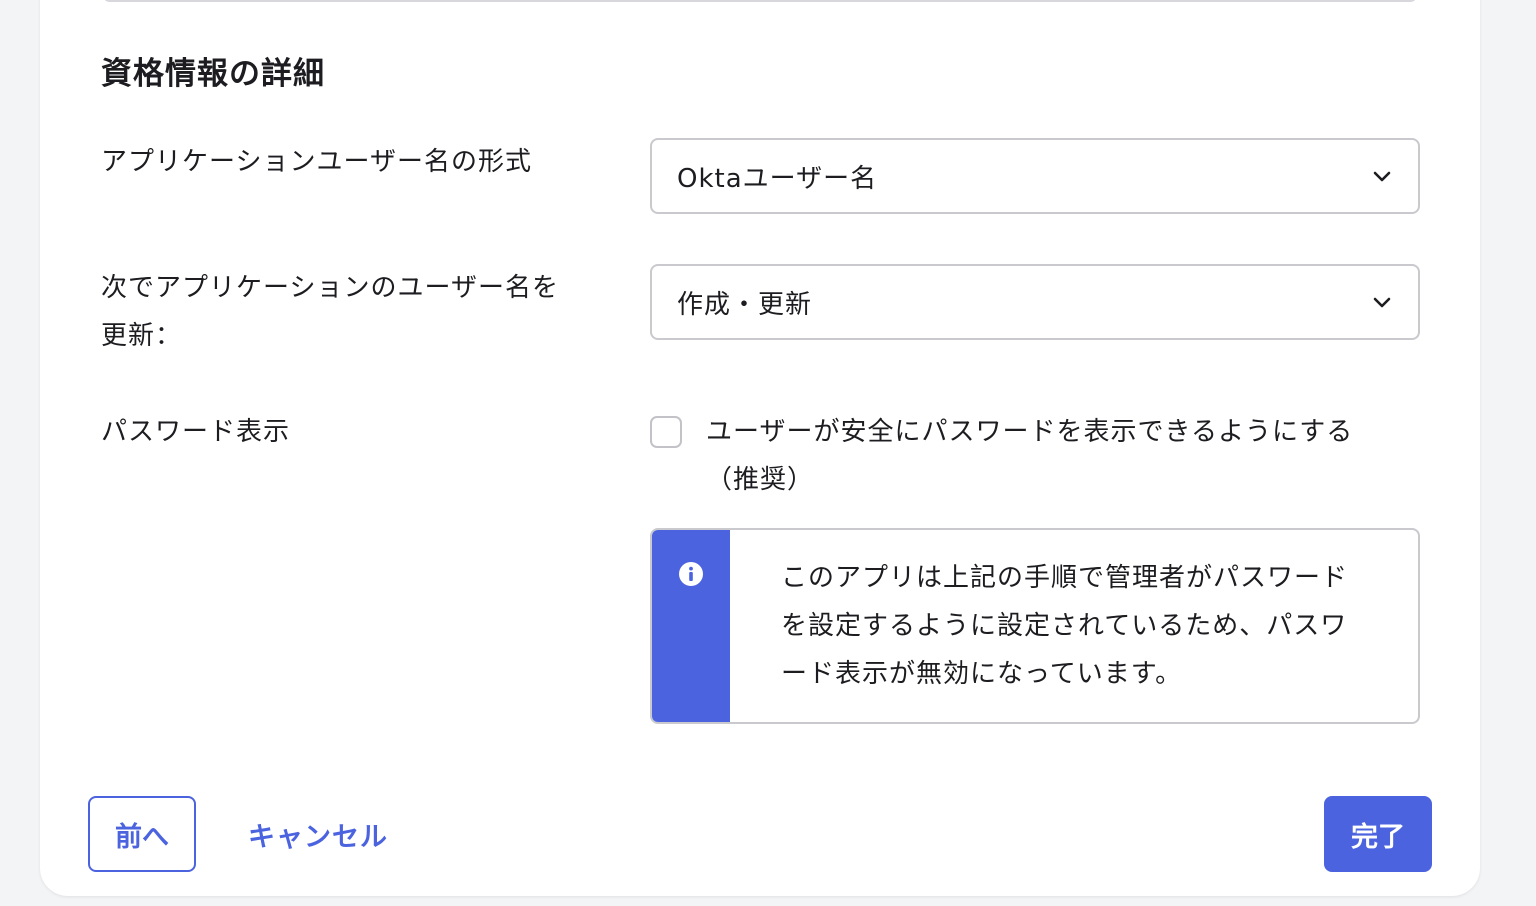 The image size is (1536, 906). I want to click on prev-button: 前へ, so click(142, 834).